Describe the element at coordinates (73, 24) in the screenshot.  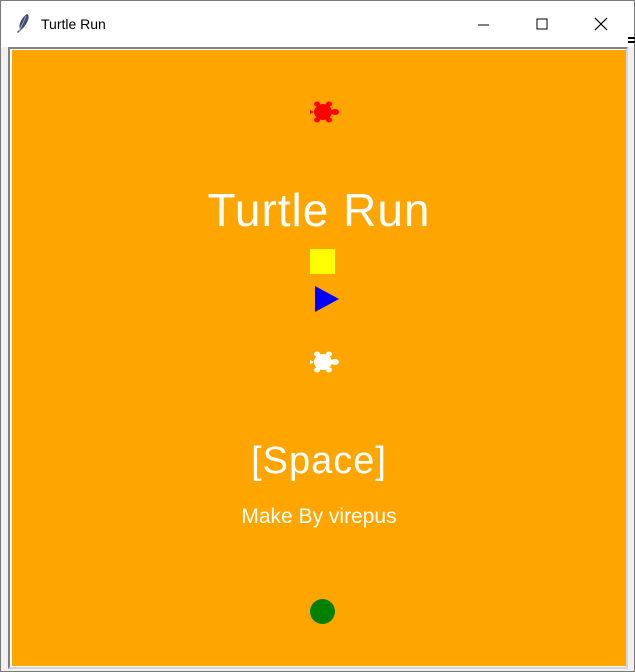
I see `window-title: Turtle Run` at that location.